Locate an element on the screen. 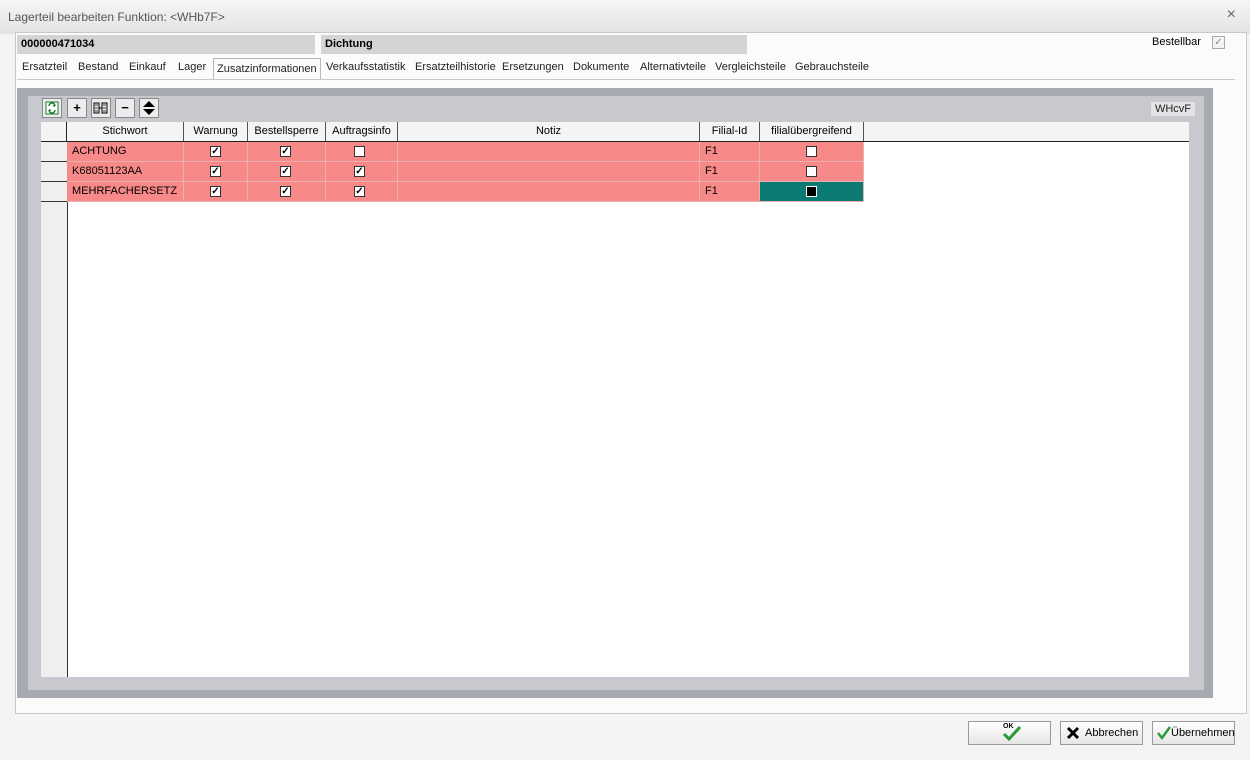 Image resolution: width=1250 pixels, height=760 pixels. col-bestellsperre: Bestellsperre is located at coordinates (287, 131).